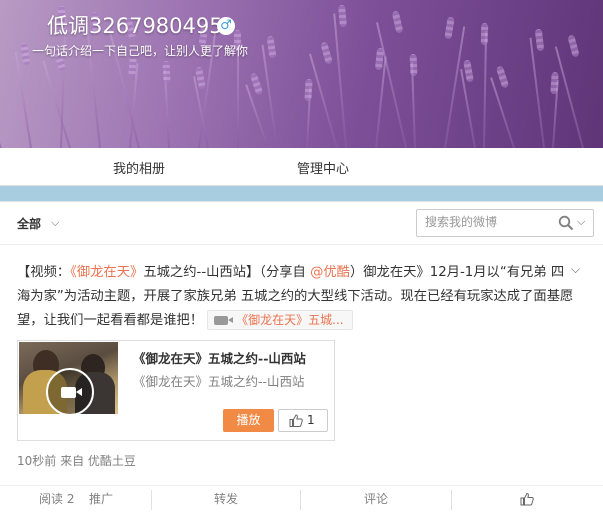 This screenshot has width=603, height=514. What do you see at coordinates (330, 272) in the screenshot?
I see `source-link: @优酷` at bounding box center [330, 272].